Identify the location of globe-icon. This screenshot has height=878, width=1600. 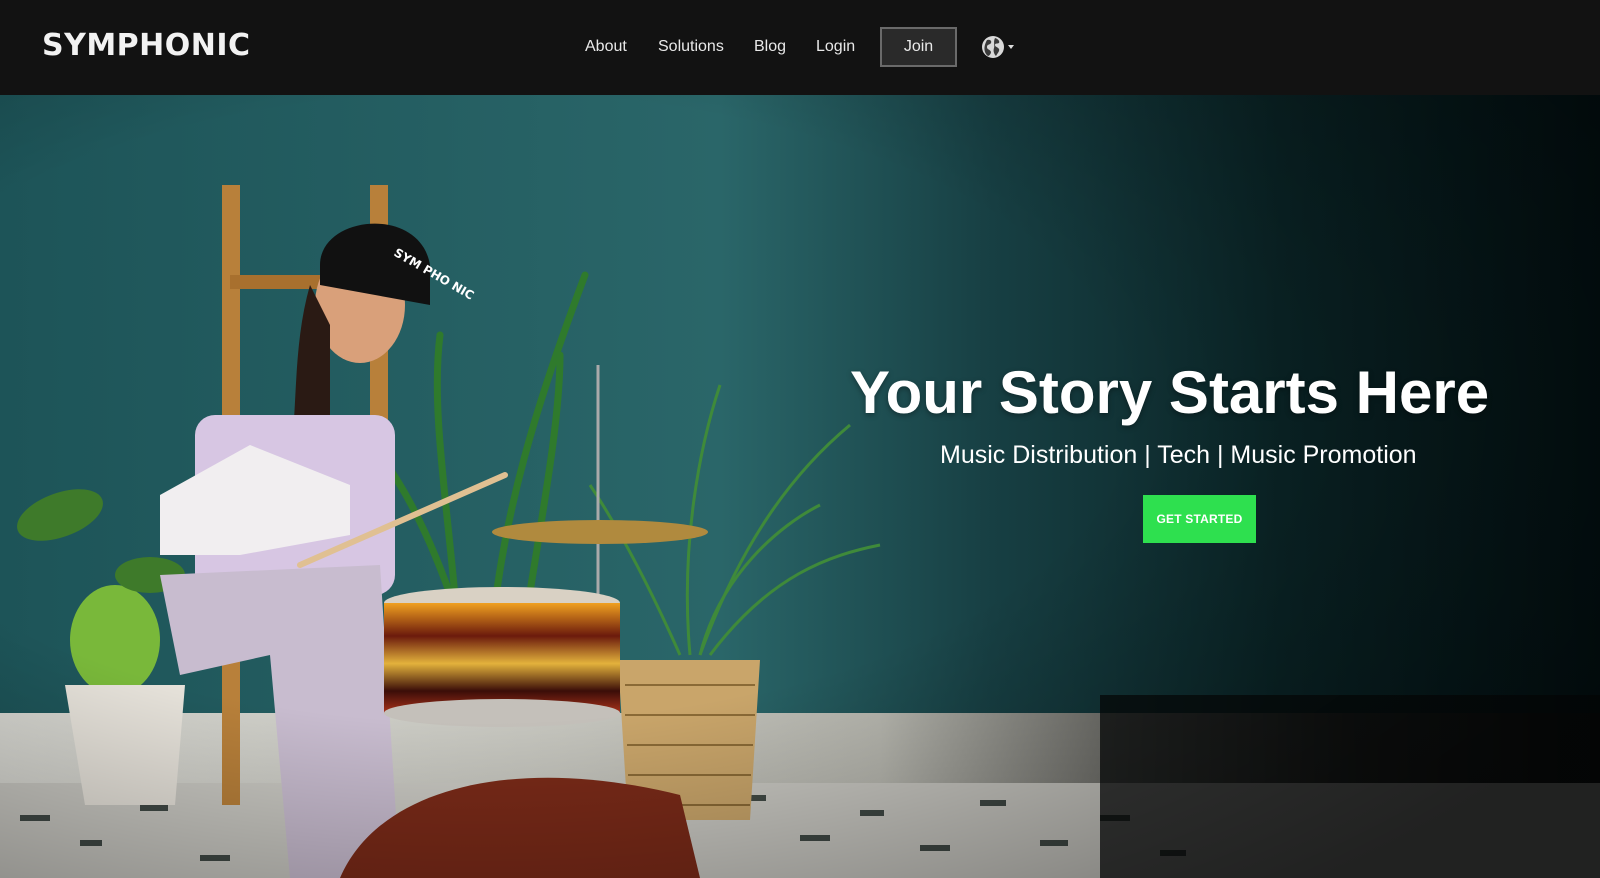
(993, 47).